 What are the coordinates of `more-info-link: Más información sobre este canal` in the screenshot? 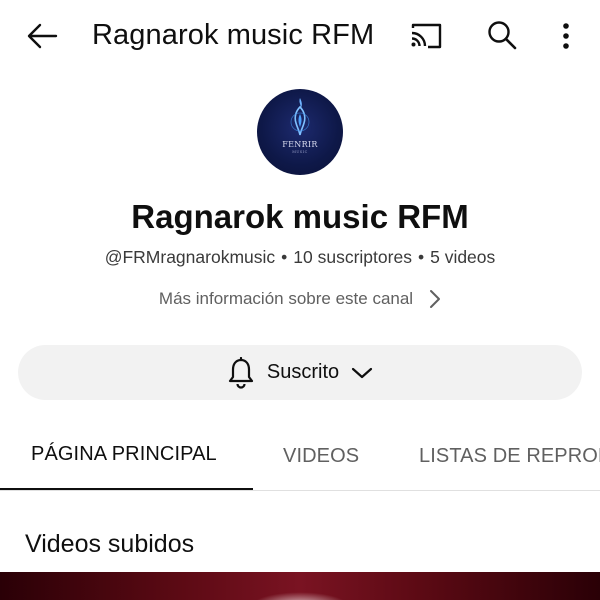 It's located at (300, 299).